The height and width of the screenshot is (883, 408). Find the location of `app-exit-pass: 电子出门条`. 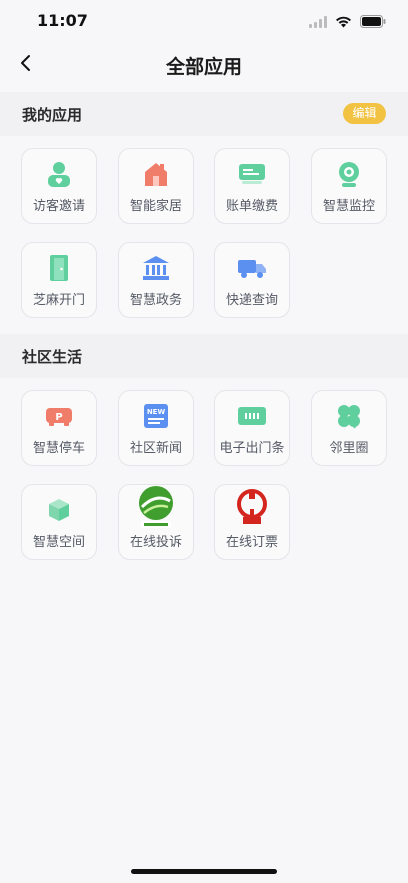

app-exit-pass: 电子出门条 is located at coordinates (252, 428).